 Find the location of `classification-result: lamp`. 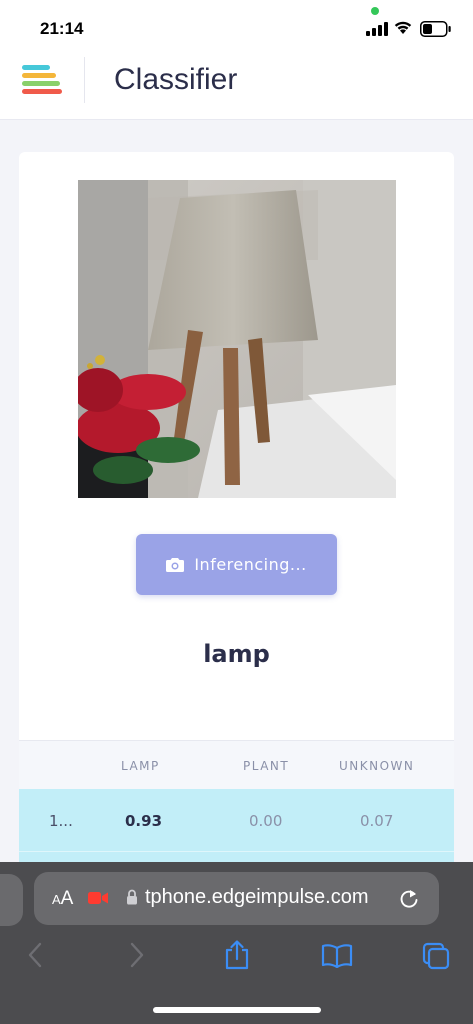

classification-result: lamp is located at coordinates (236, 654).